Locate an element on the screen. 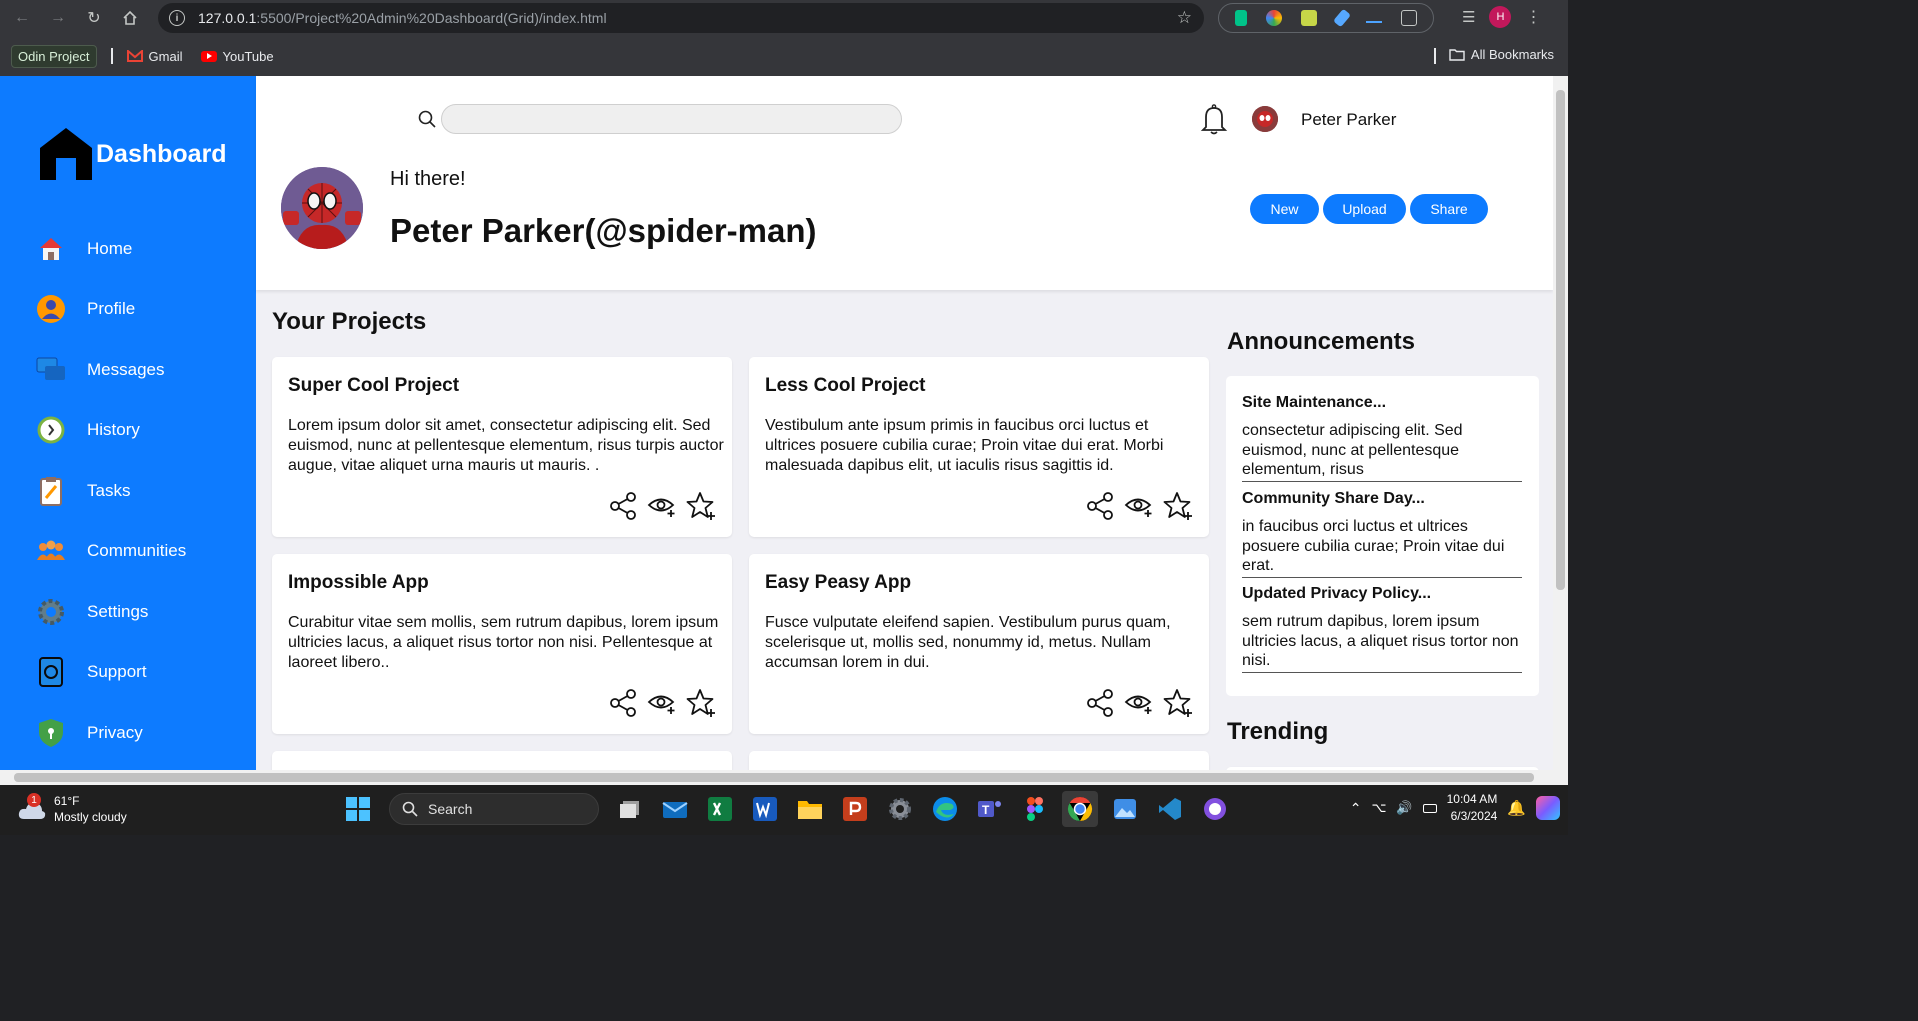 The image size is (1918, 1021). bookmark-label: YouTube is located at coordinates (248, 56).